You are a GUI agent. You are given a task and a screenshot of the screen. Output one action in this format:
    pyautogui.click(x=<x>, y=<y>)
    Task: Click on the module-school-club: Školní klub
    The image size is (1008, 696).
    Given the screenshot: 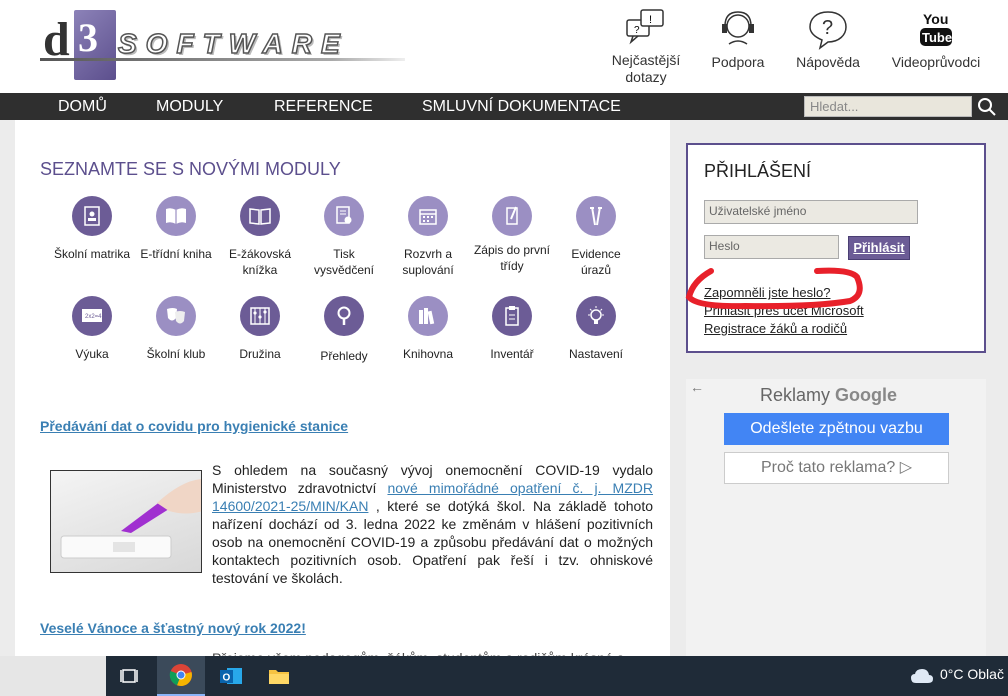 What is the action you would take?
    pyautogui.click(x=176, y=329)
    